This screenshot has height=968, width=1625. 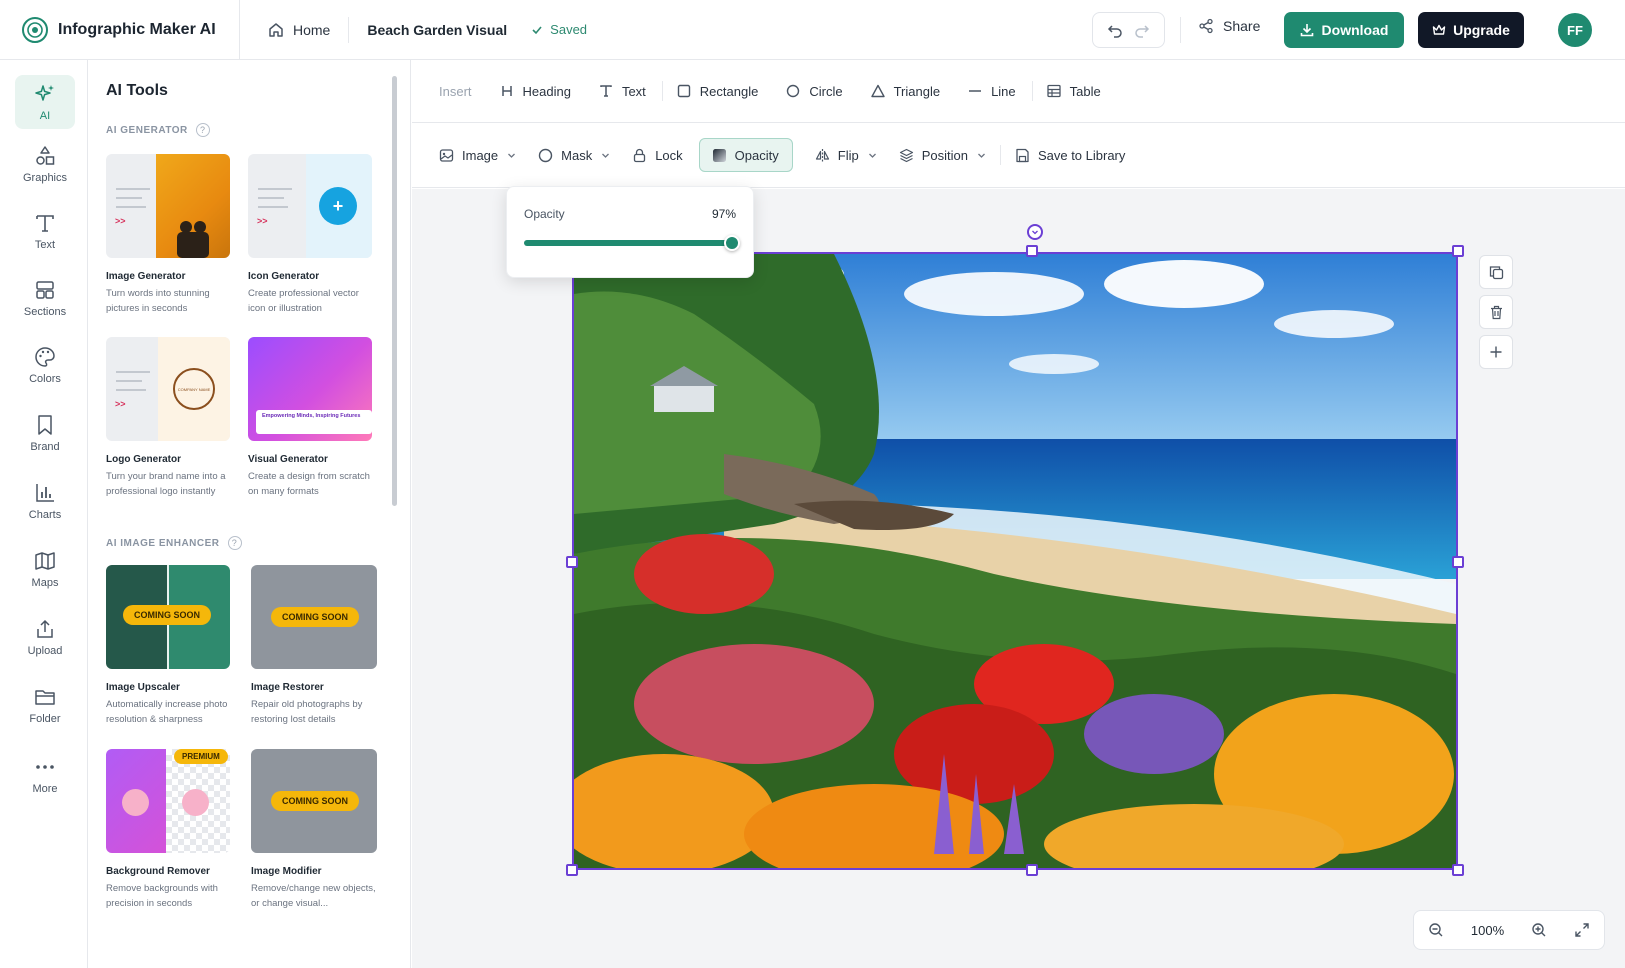 I want to click on chart-icon, so click(x=45, y=492).